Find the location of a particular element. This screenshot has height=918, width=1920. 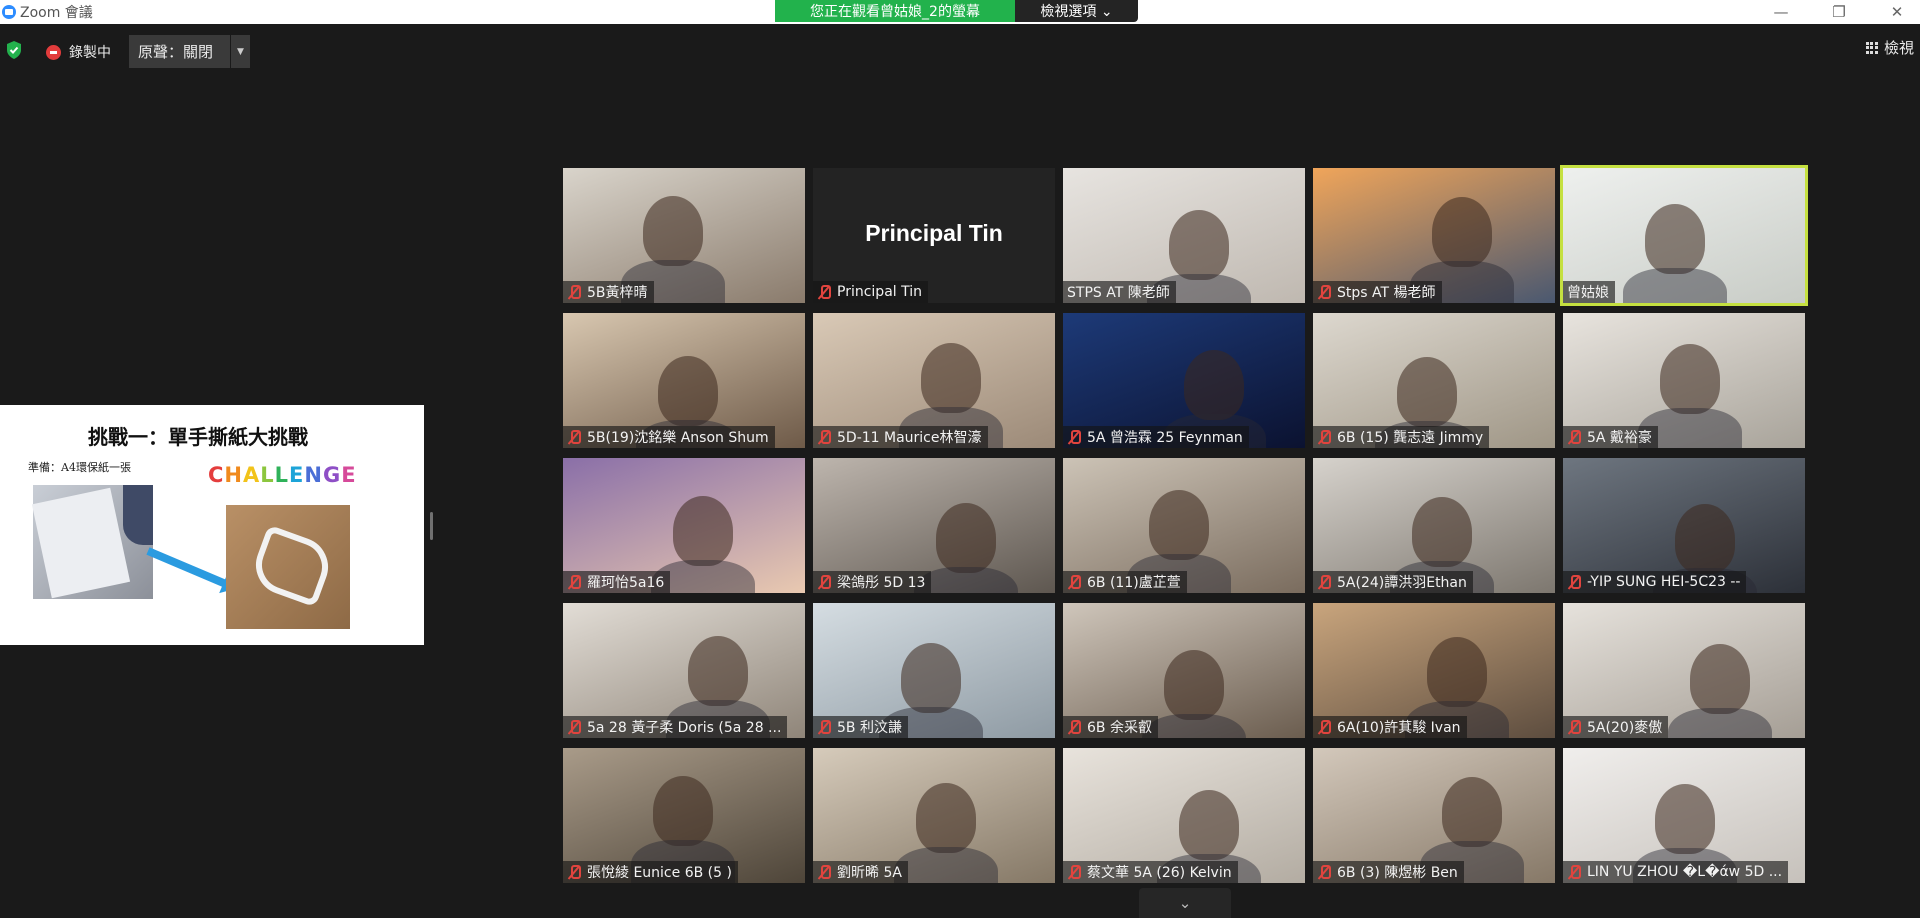

participant-tile: 6B (11)盧芷萱 is located at coordinates (1184, 525).